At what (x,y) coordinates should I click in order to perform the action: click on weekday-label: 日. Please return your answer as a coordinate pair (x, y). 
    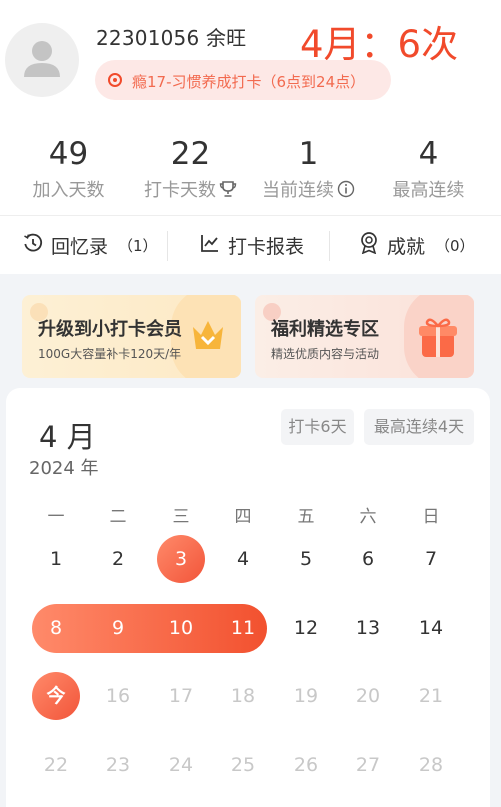
    Looking at the image, I should click on (431, 517).